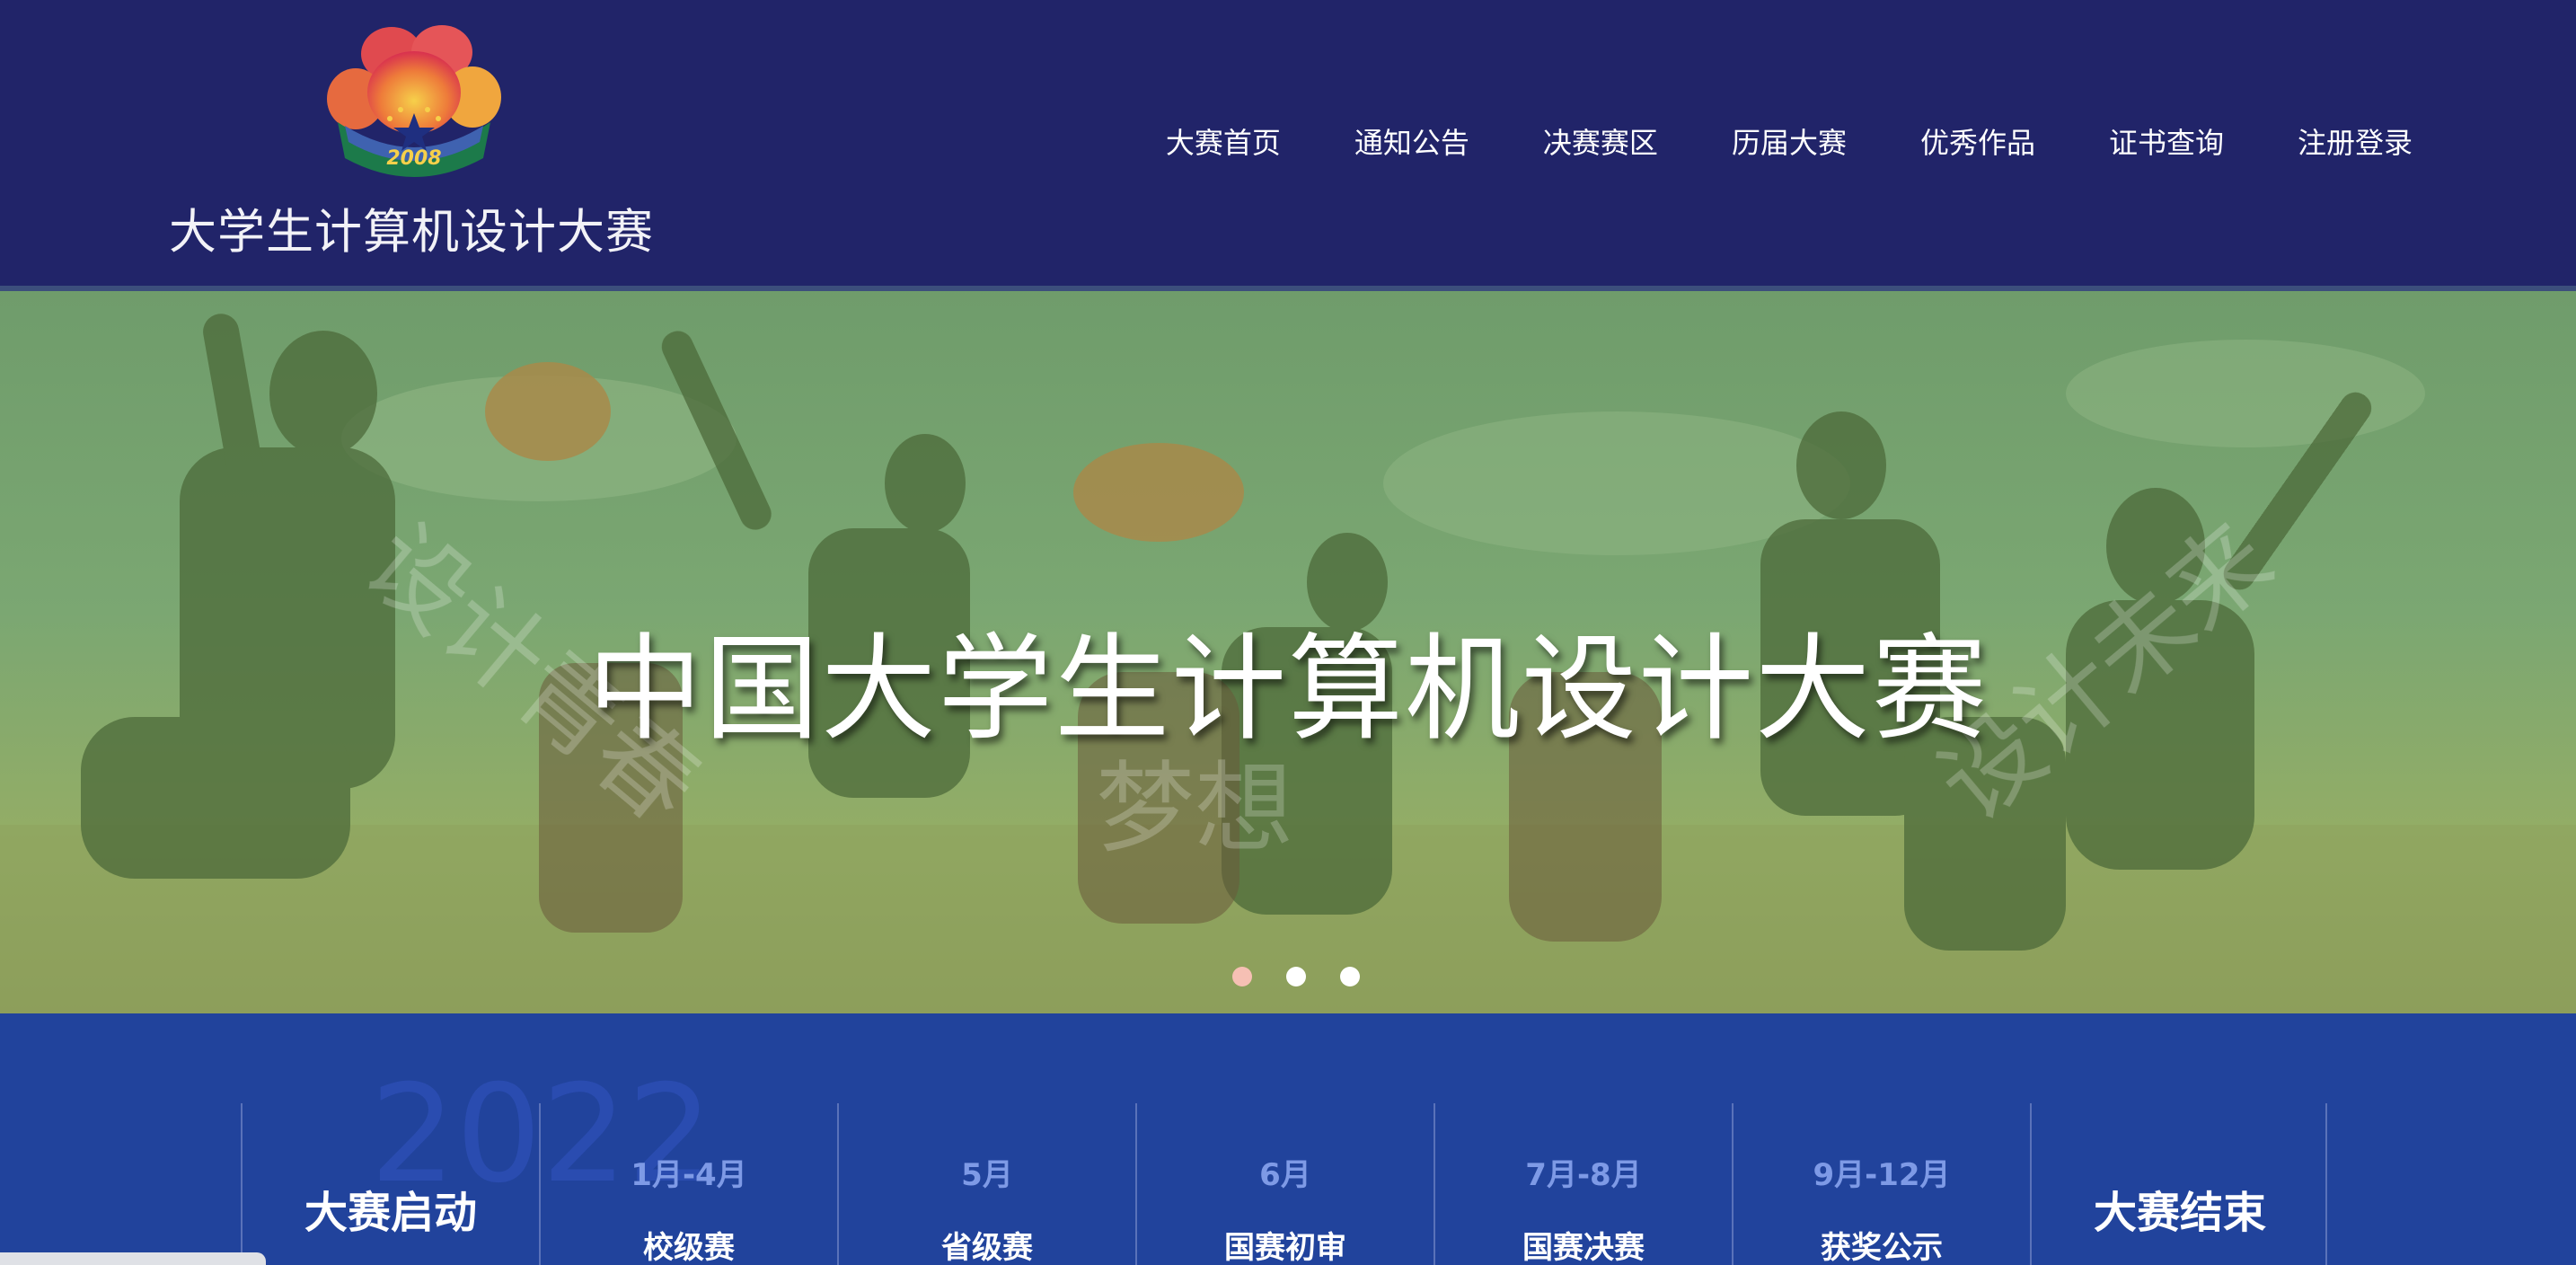 The height and width of the screenshot is (1265, 2576). I want to click on timeline-step-period: 1月-4月, so click(689, 1175).